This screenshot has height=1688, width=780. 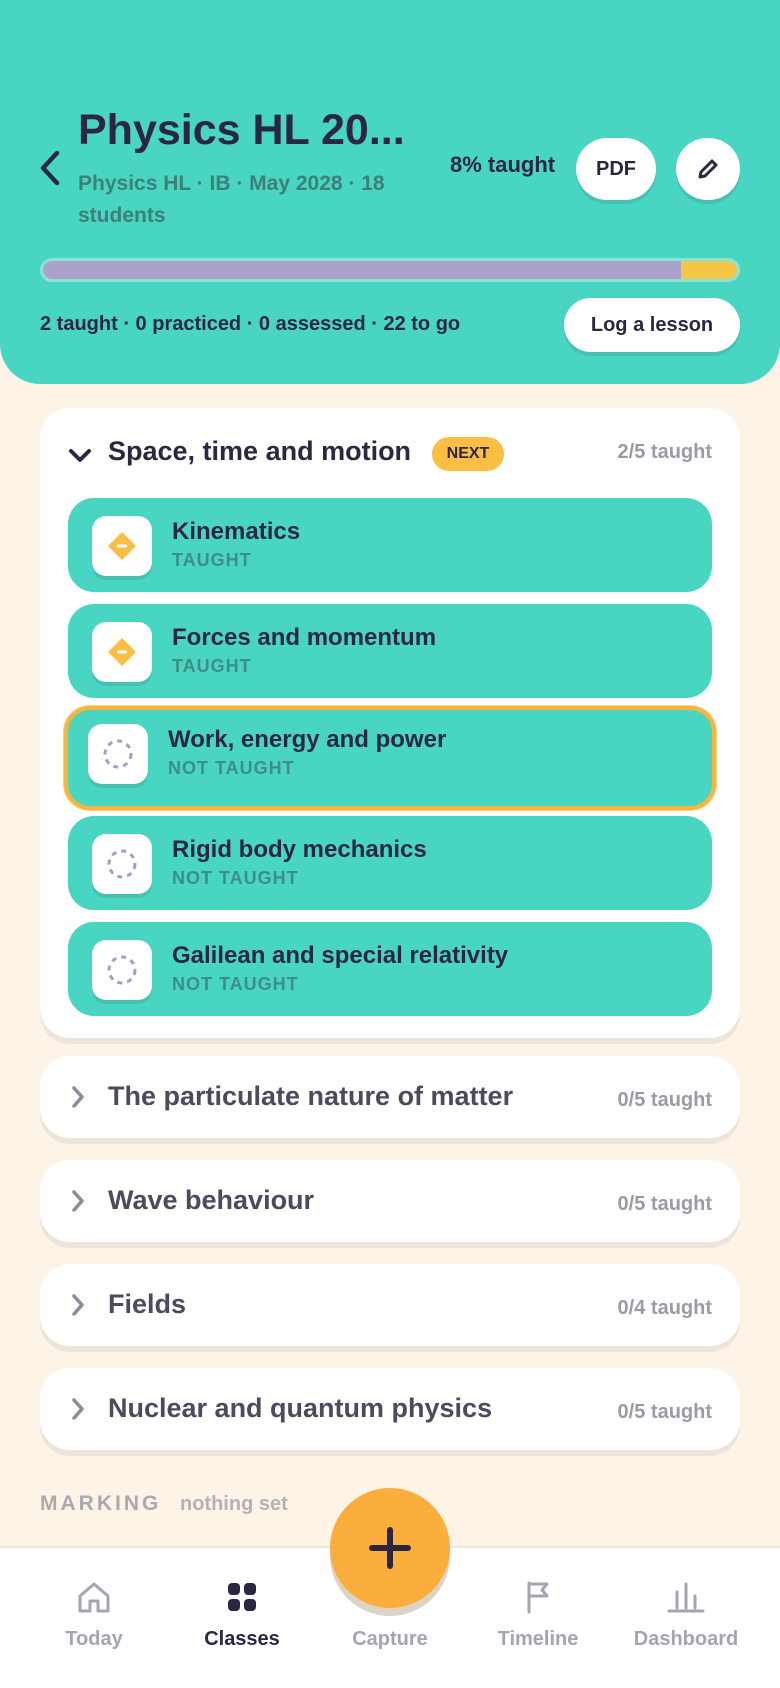 I want to click on nav-label: Dashboard, so click(x=686, y=1639).